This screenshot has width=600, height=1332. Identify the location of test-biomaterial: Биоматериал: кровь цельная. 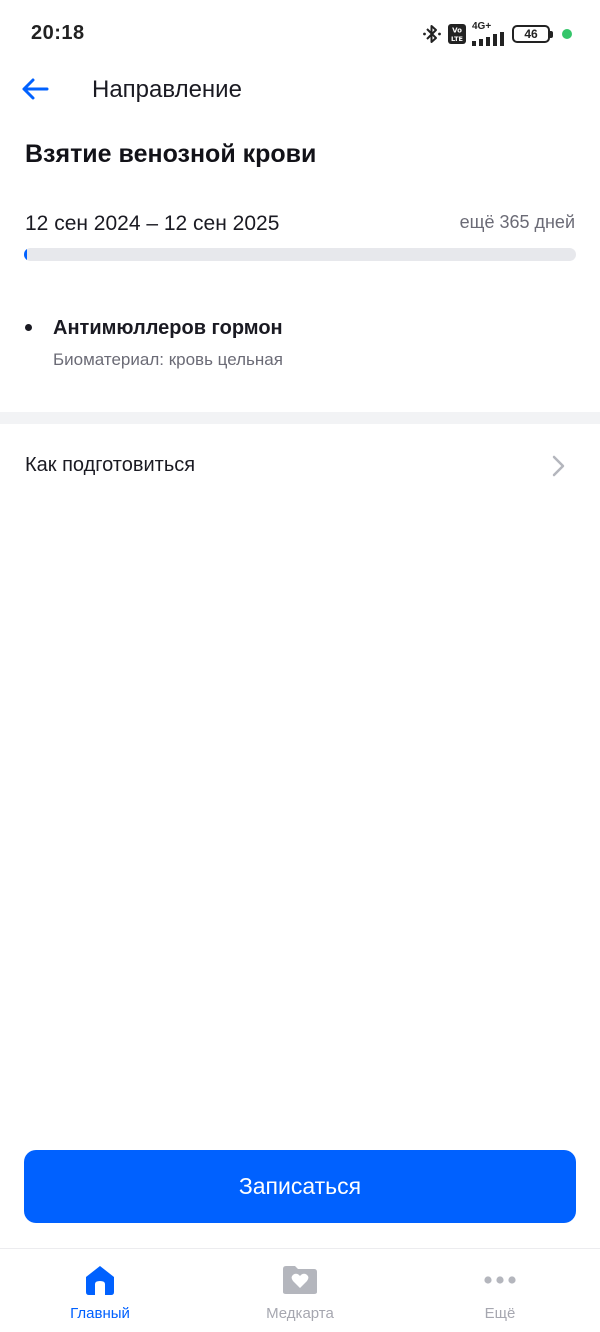
(168, 359).